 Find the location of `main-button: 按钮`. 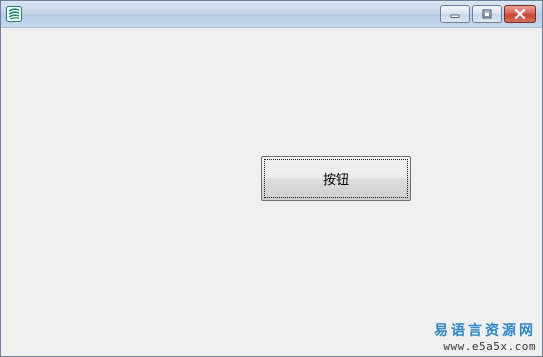

main-button: 按钮 is located at coordinates (336, 178).